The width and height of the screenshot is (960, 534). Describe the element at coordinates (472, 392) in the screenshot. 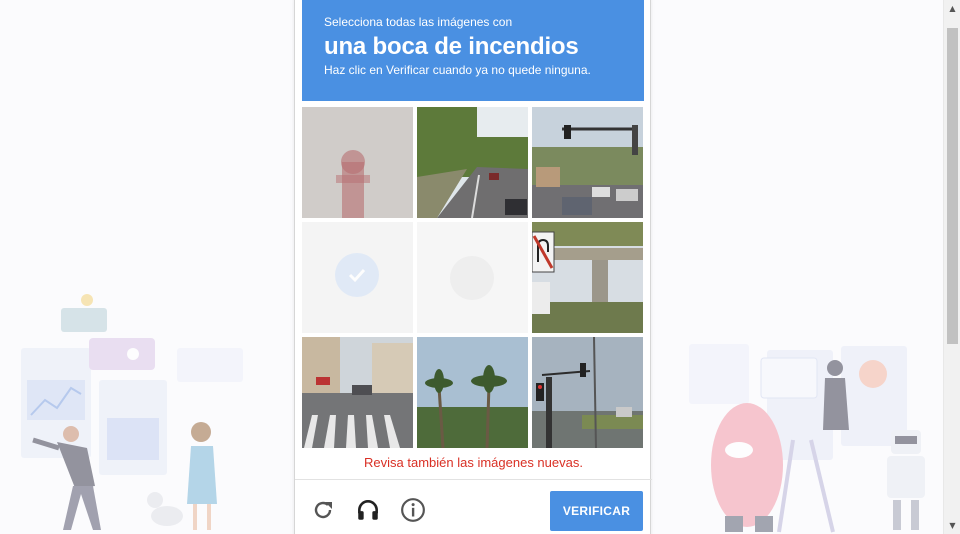

I see `image-tile-palms` at that location.